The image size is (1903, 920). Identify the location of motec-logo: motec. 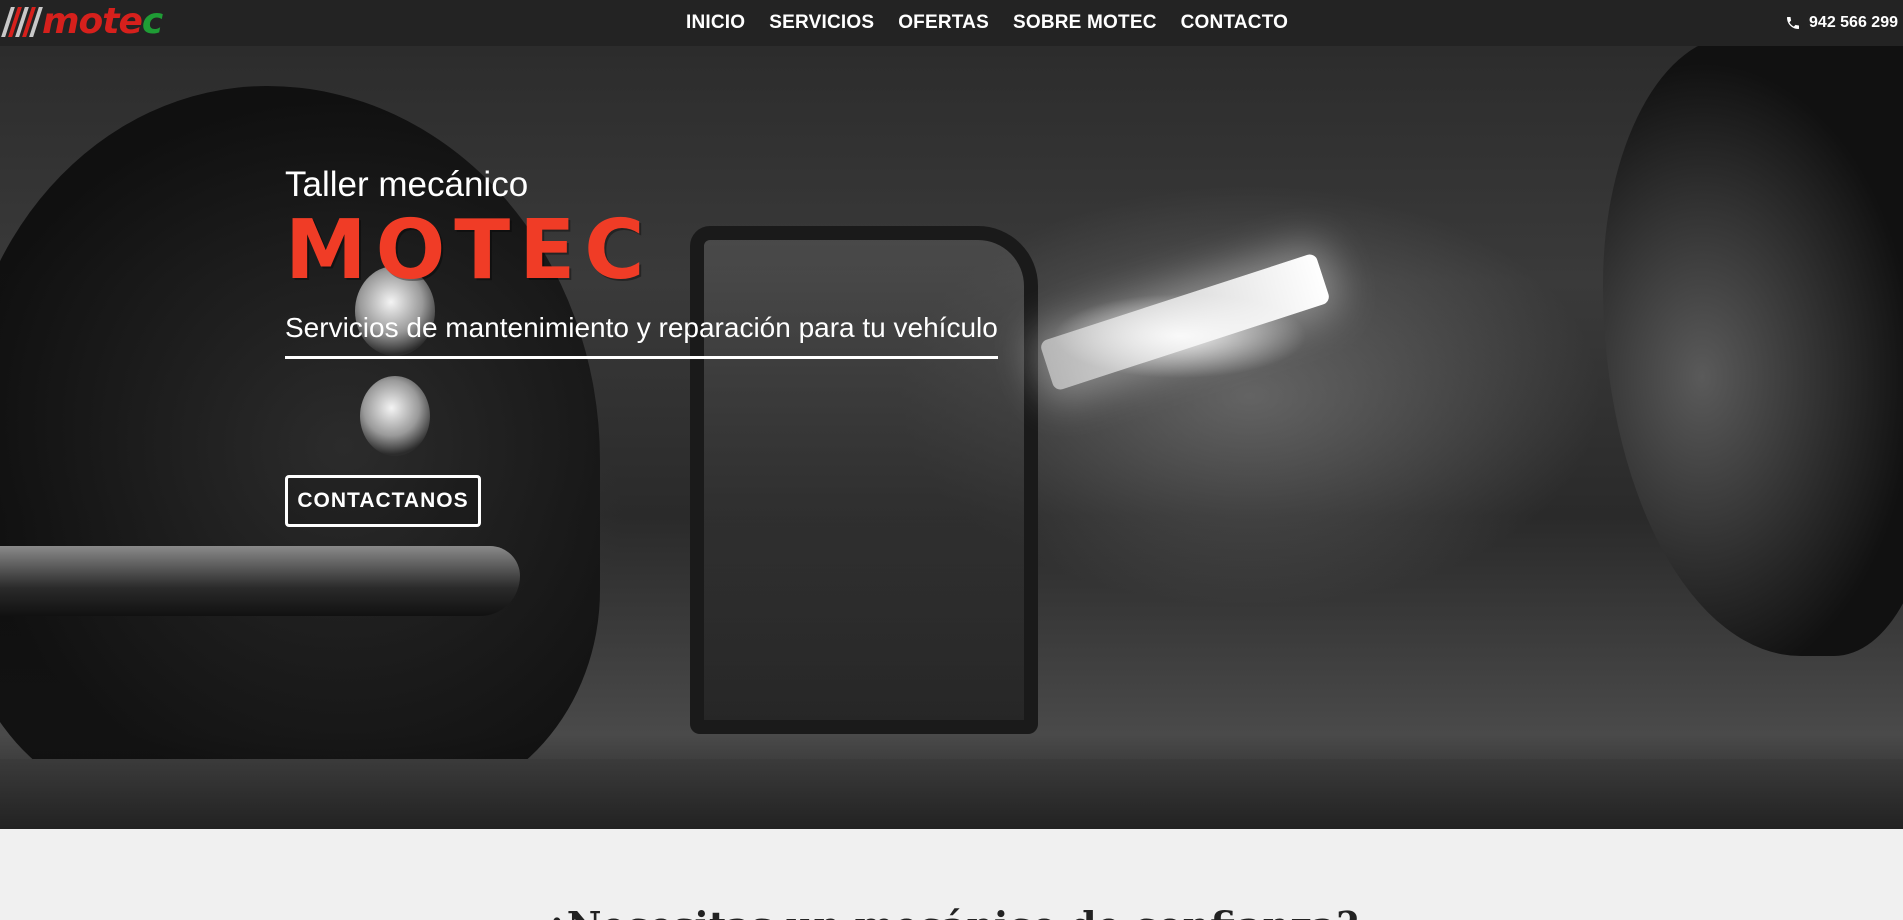
(88, 21).